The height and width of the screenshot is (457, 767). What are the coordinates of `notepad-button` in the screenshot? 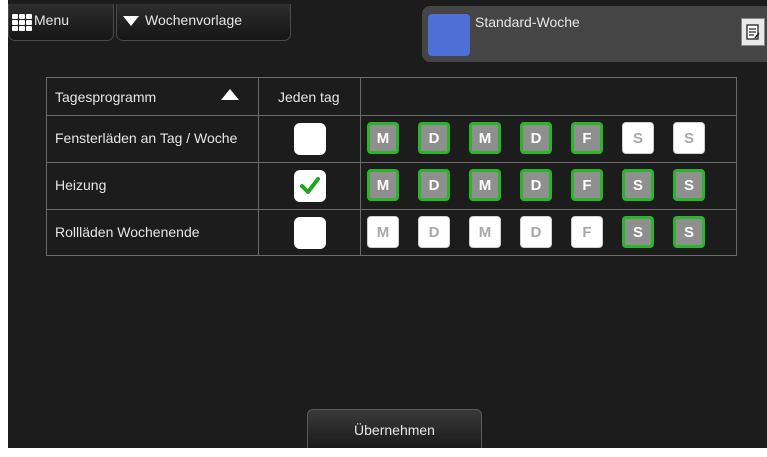 It's located at (753, 32).